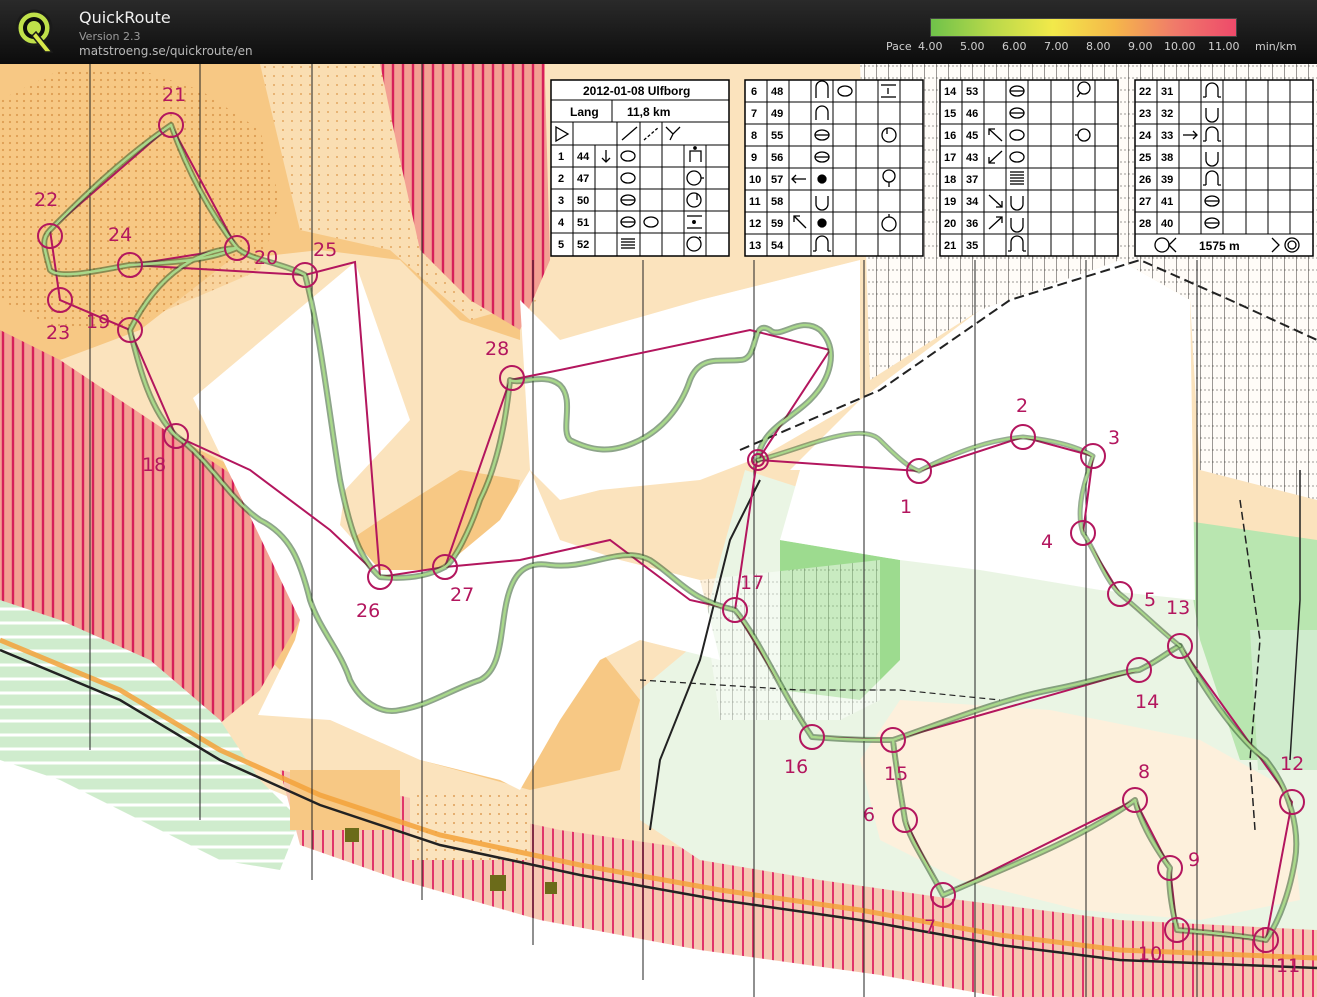 The width and height of the screenshot is (1317, 997). What do you see at coordinates (266, 258) in the screenshot?
I see `control-number: 20` at bounding box center [266, 258].